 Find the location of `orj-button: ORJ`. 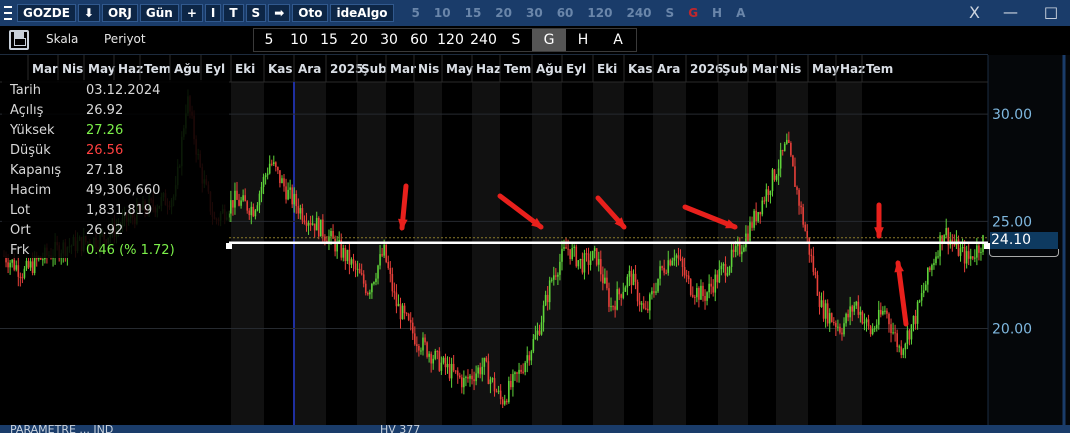

orj-button: ORJ is located at coordinates (119, 13).